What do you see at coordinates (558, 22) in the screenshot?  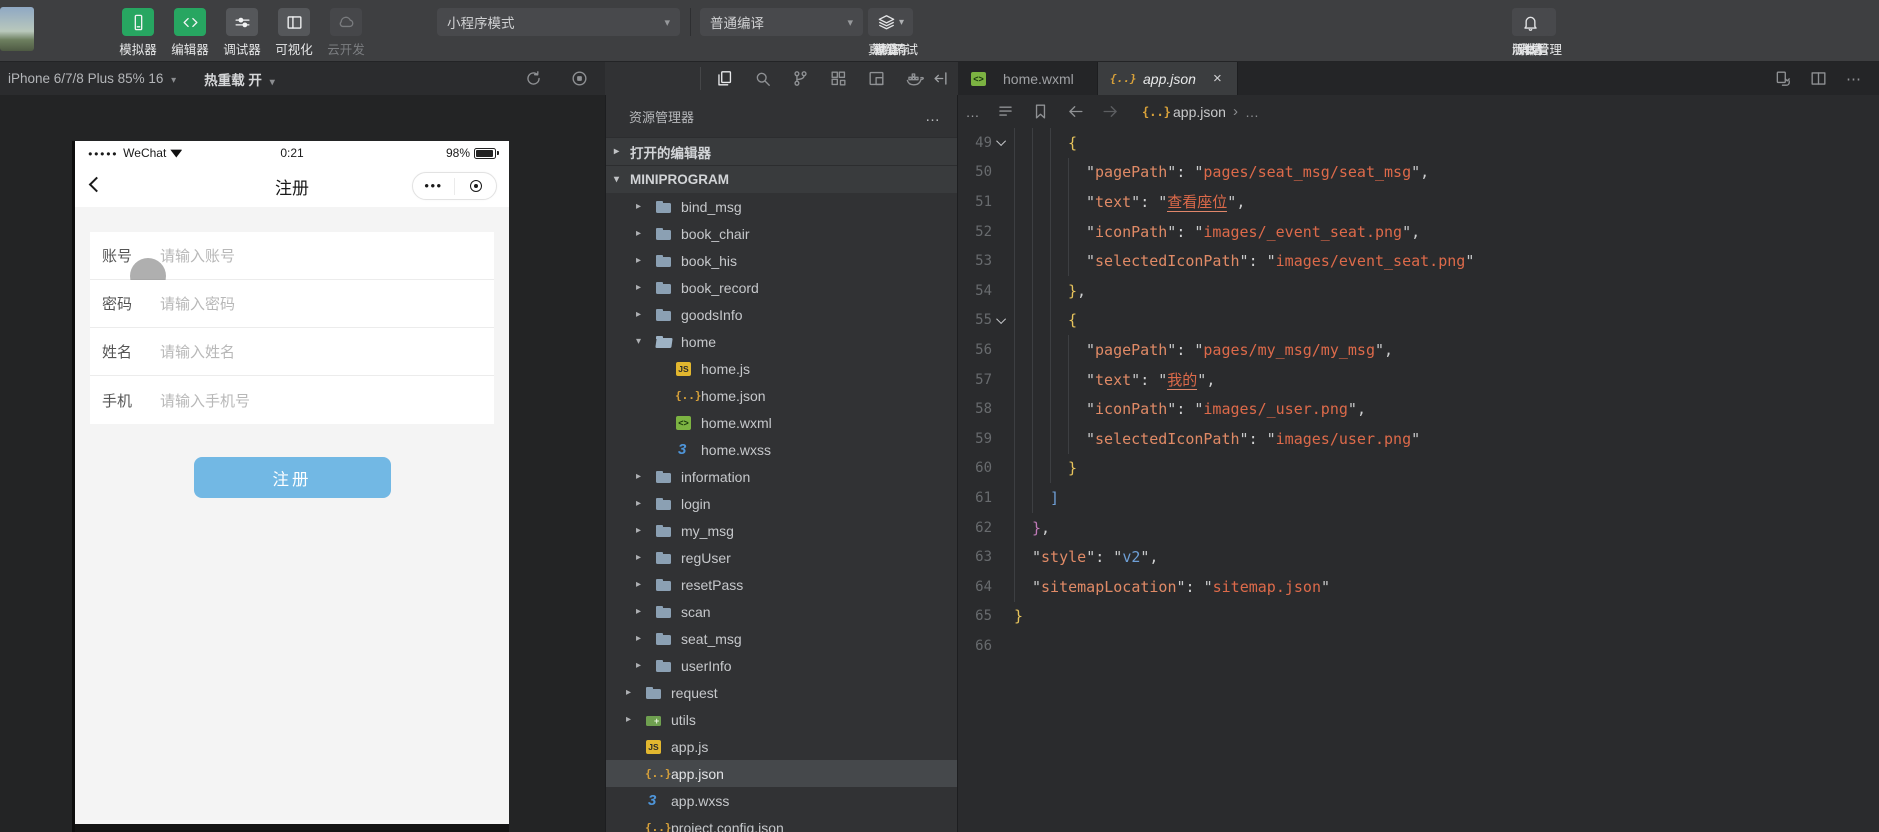 I see `mode-dropdown: 小程序模式 ▾` at bounding box center [558, 22].